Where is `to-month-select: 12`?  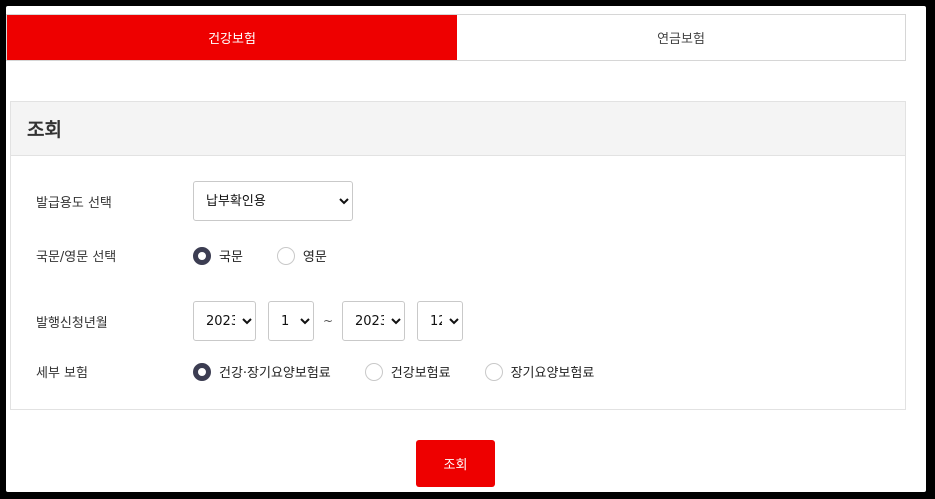
to-month-select: 12 is located at coordinates (440, 321).